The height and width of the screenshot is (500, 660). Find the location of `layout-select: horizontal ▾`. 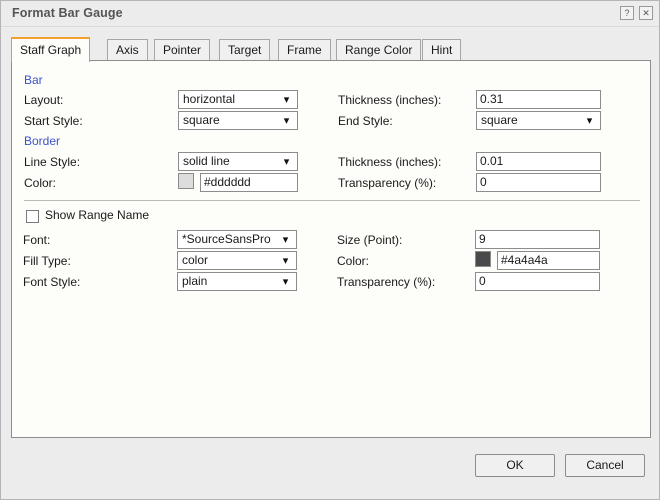

layout-select: horizontal ▾ is located at coordinates (238, 99).